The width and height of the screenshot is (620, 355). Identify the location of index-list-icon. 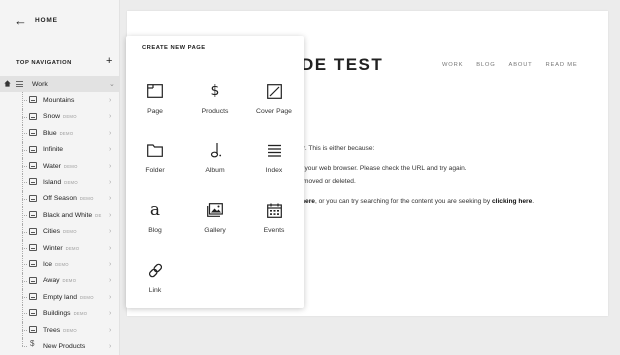
(274, 150).